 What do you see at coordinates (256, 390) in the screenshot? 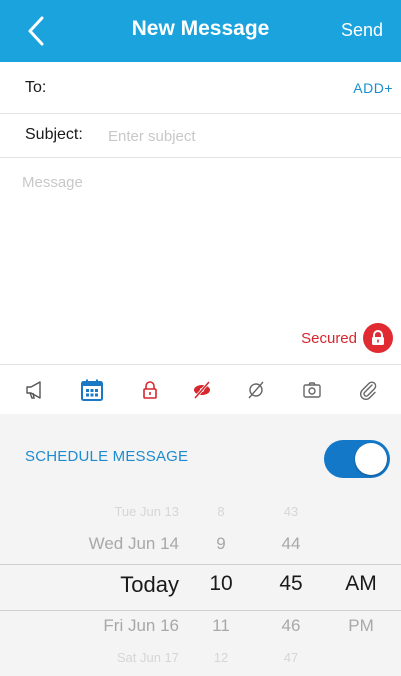
I see `no-signal-icon` at bounding box center [256, 390].